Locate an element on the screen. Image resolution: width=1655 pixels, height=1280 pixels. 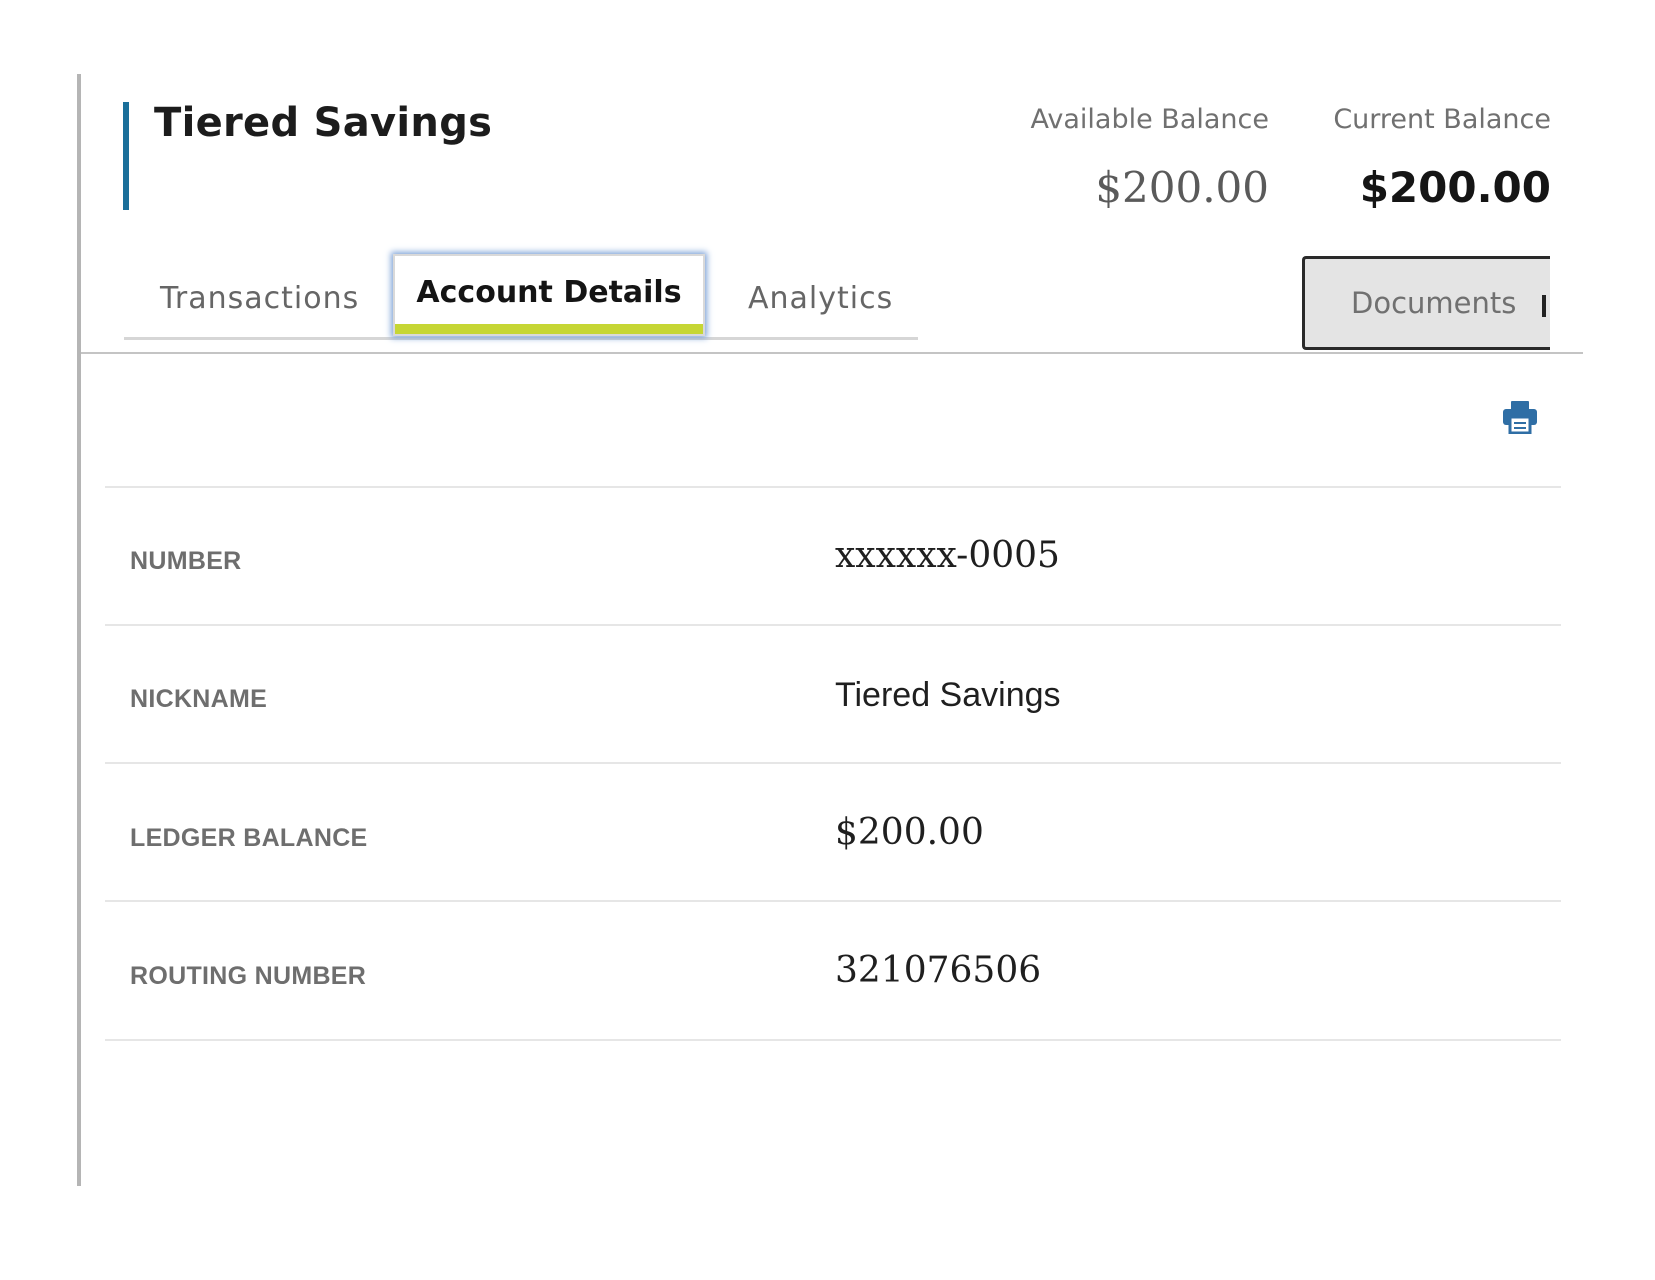
tab-transactions: Transactions is located at coordinates (259, 298).